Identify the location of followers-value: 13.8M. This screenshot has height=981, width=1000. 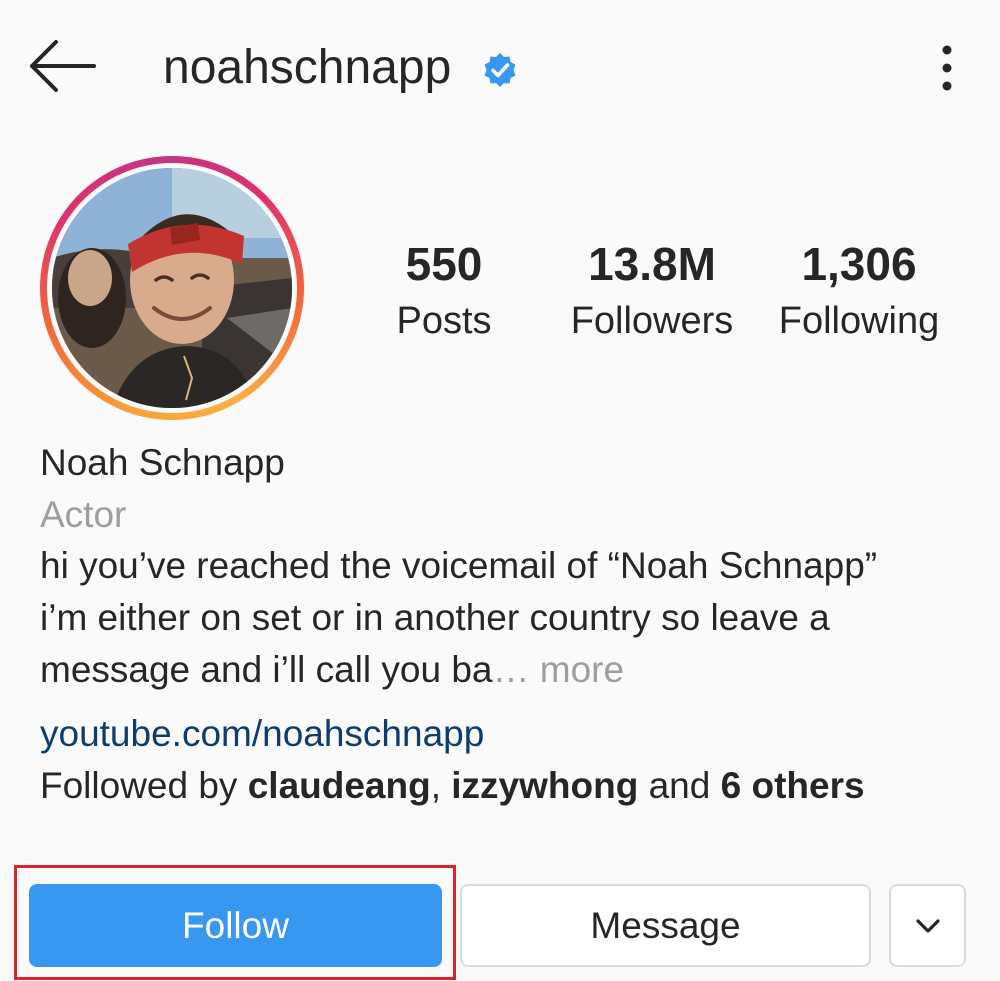
(652, 264).